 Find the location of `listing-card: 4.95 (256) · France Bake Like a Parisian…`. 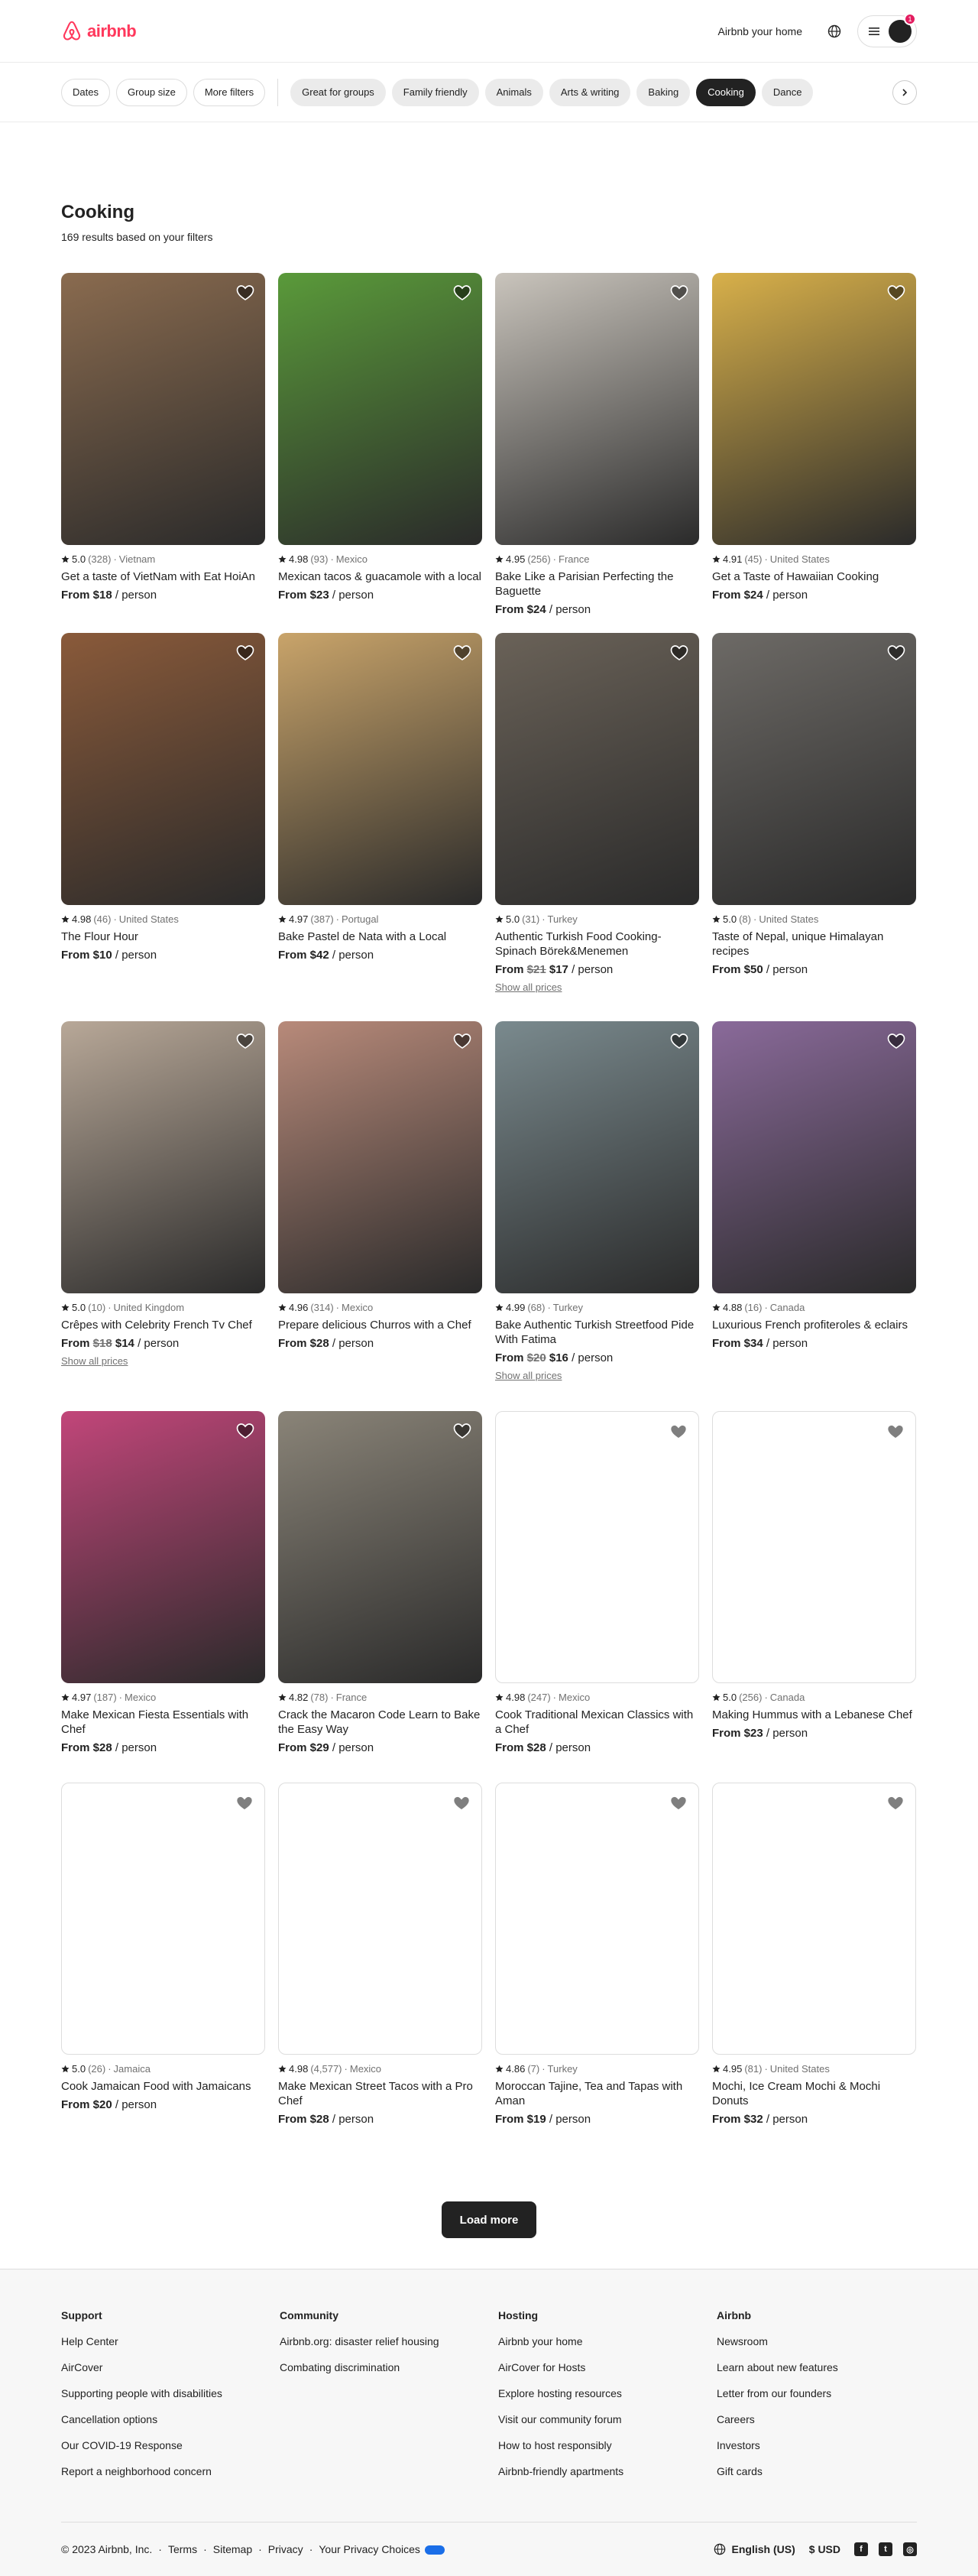

listing-card: 4.95 (256) · France Bake Like a Parisian… is located at coordinates (597, 444).